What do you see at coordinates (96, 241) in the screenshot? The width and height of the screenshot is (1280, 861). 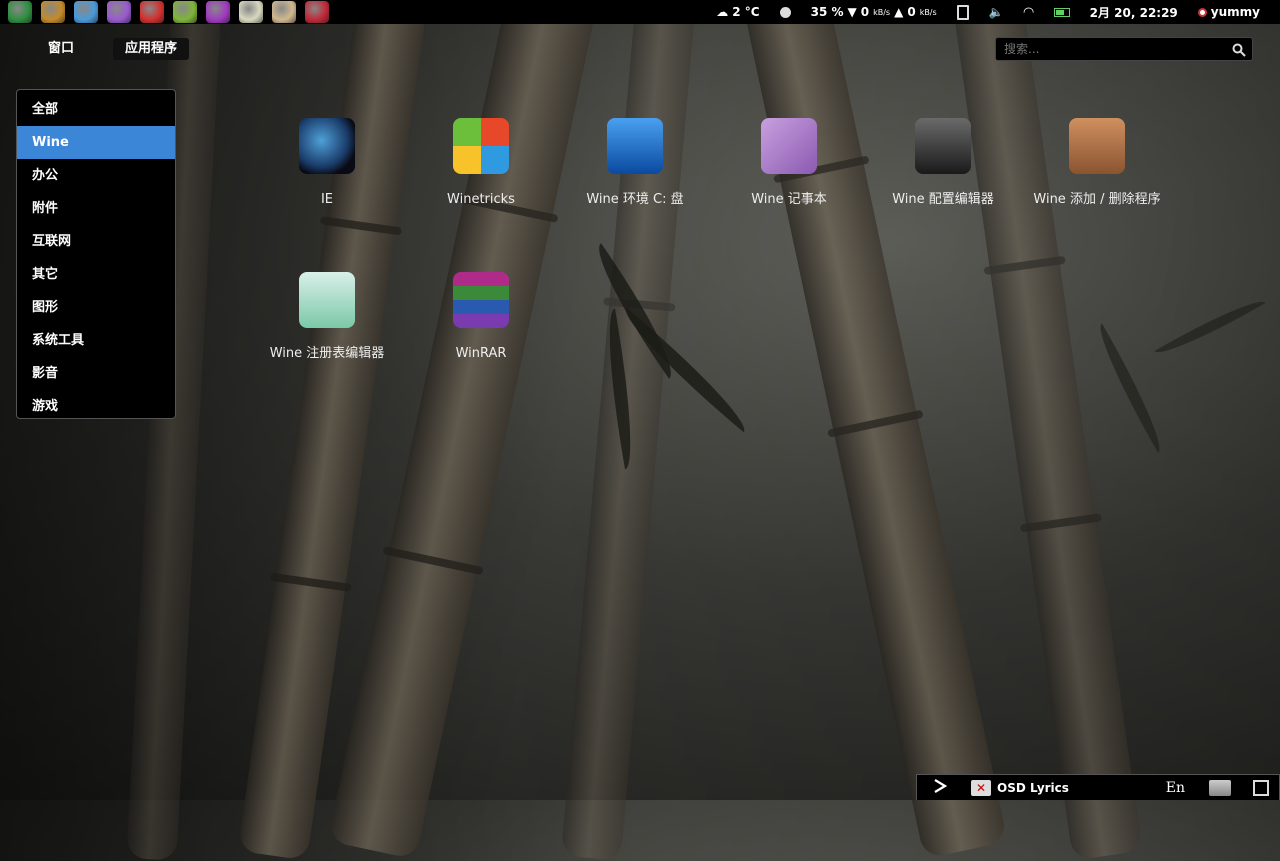 I see `category-item: 互联网` at bounding box center [96, 241].